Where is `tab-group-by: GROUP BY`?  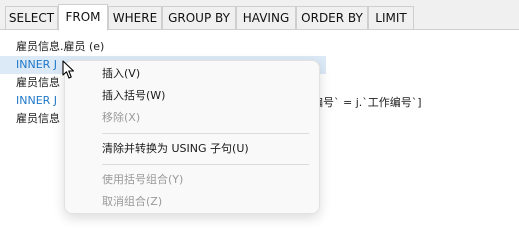 tab-group-by: GROUP BY is located at coordinates (199, 18).